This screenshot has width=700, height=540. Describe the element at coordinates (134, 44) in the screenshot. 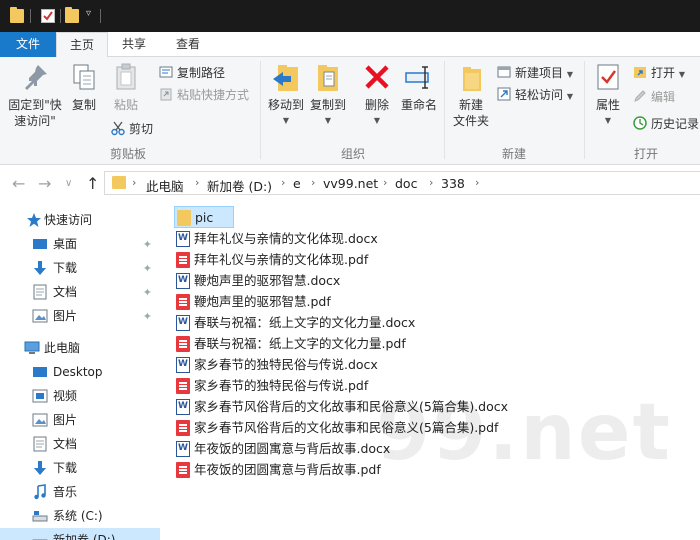

I see `tab-share: 共享` at that location.